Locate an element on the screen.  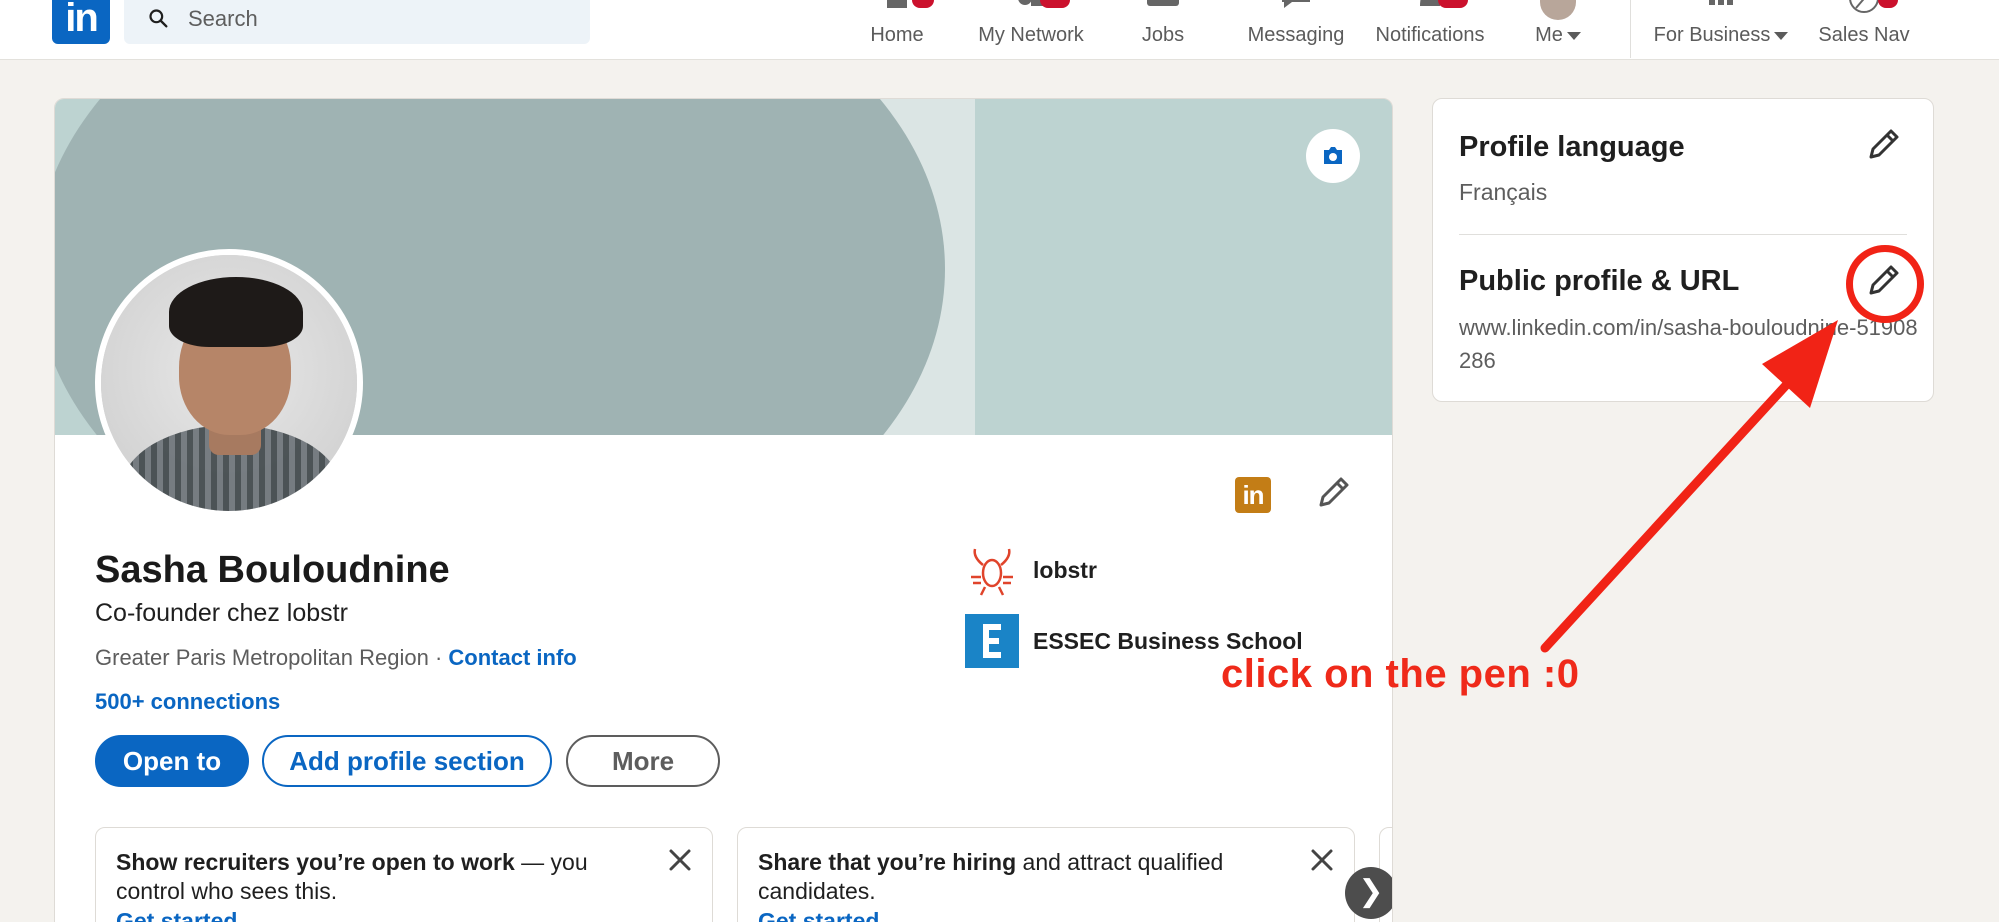
promo-bold: Show recruiters you’re open to work is located at coordinates (315, 862).